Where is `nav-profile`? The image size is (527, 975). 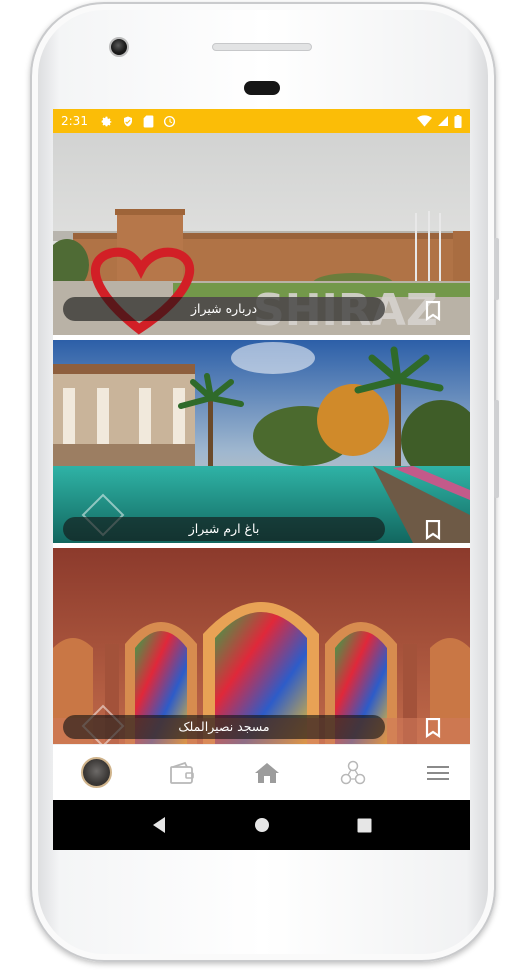
nav-profile is located at coordinates (96, 773).